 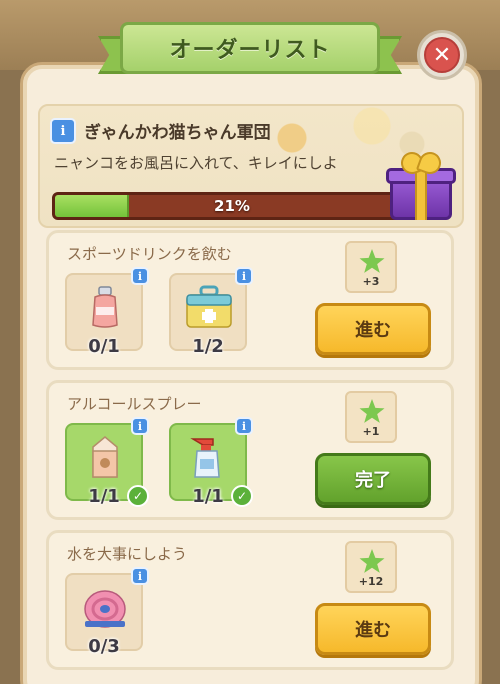 I want to click on event-description: ニャンコをお風呂に入れて、キレイにしよ, so click(x=196, y=163).